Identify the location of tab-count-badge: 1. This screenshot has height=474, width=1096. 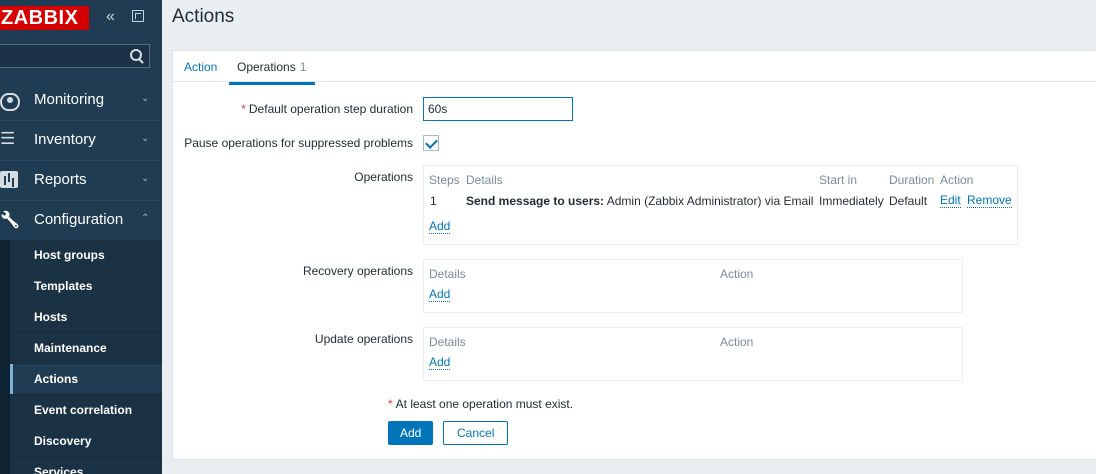
(303, 67).